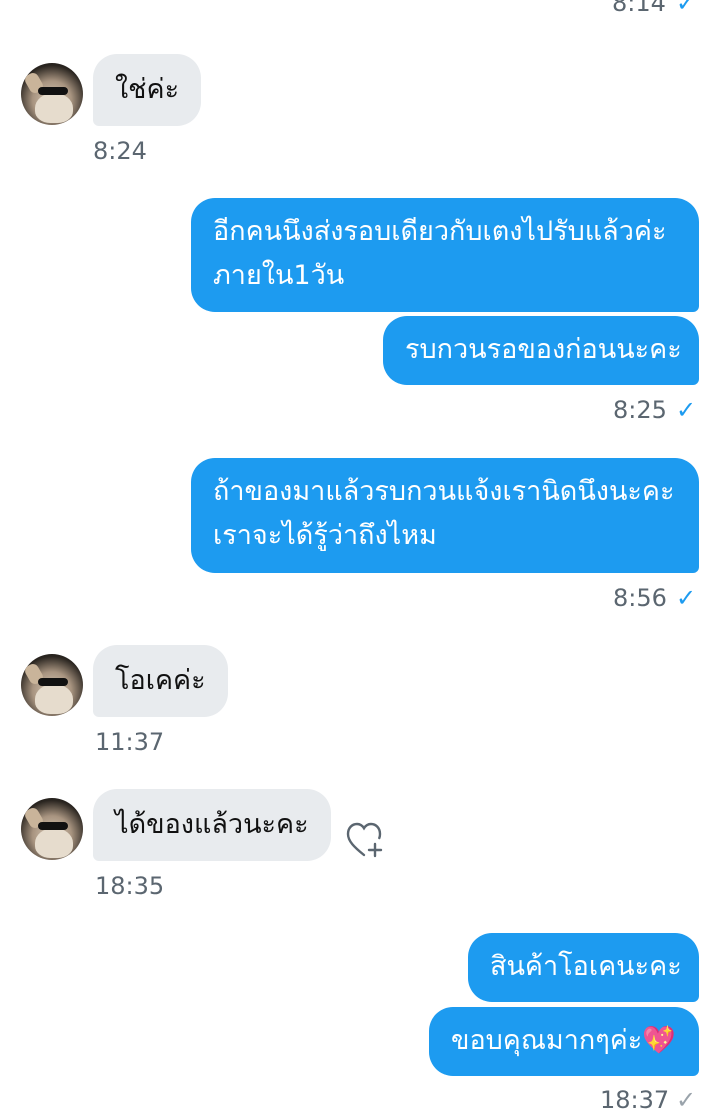 The width and height of the screenshot is (720, 1119). I want to click on message-bubble-outgoing: รบกวนรอของก่อนนะคะ, so click(541, 350).